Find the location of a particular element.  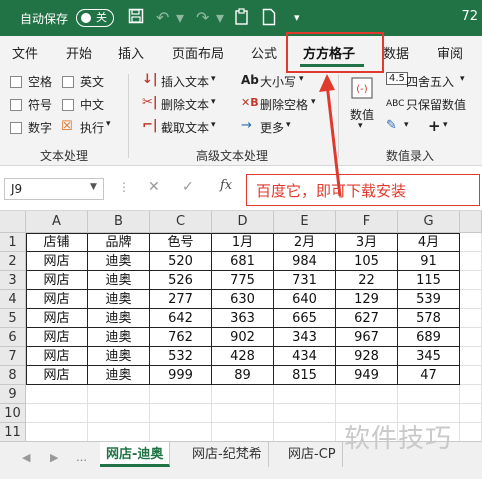

digit-checkbox is located at coordinates (16, 128).